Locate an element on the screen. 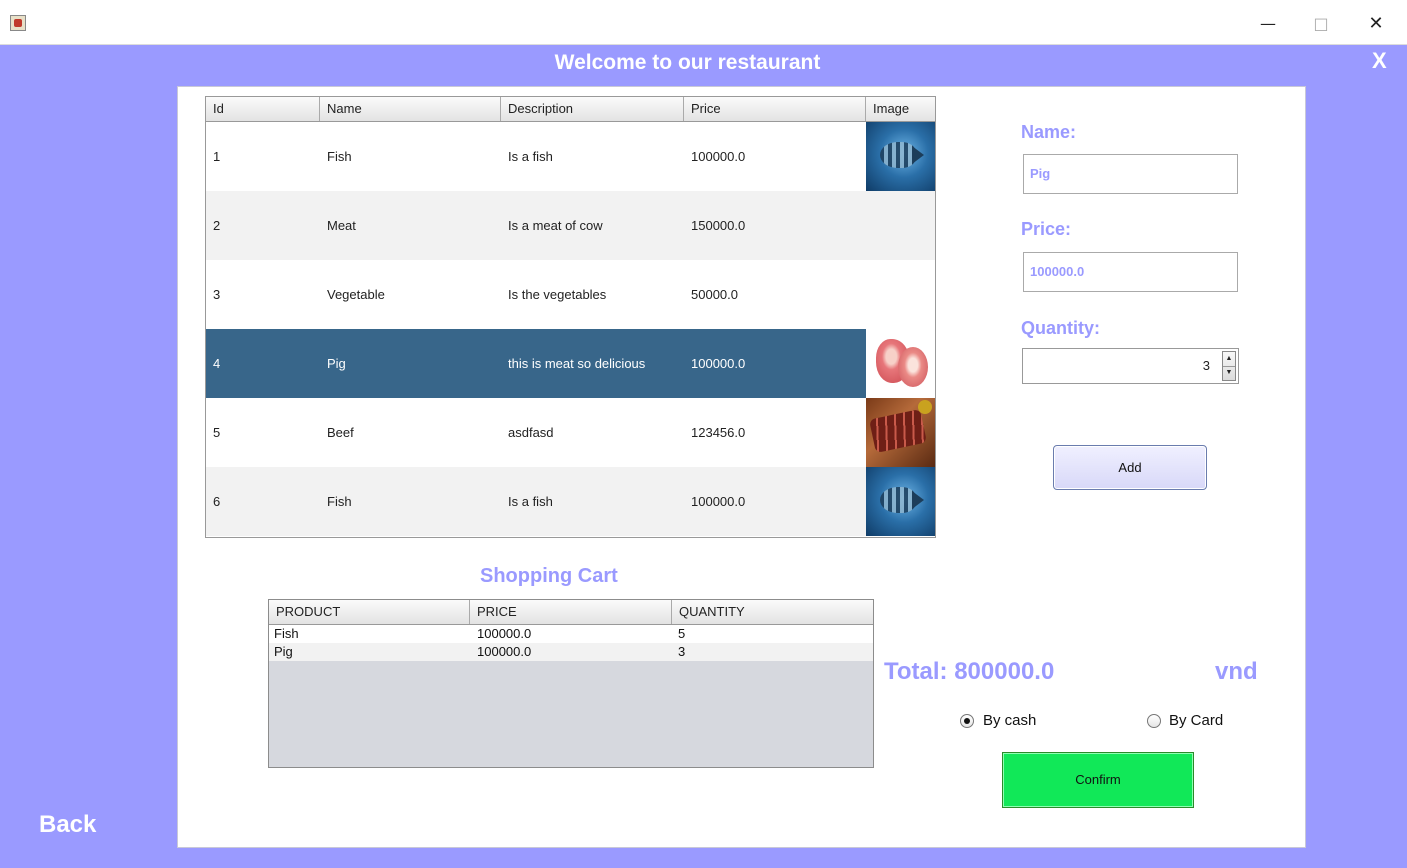  column-header-name: Name is located at coordinates (410, 109).